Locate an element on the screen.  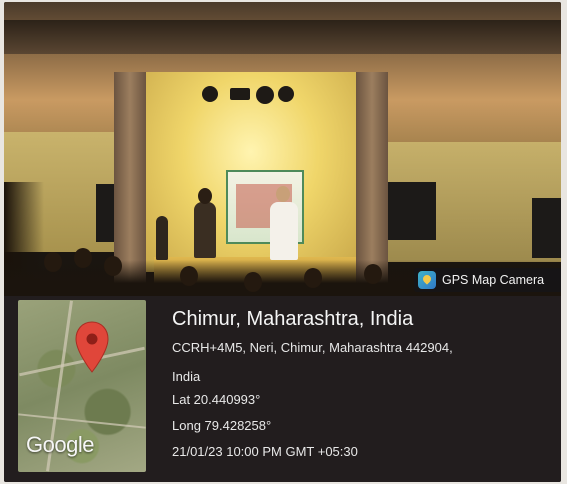
map-thumbnail: Google is located at coordinates (82, 386).